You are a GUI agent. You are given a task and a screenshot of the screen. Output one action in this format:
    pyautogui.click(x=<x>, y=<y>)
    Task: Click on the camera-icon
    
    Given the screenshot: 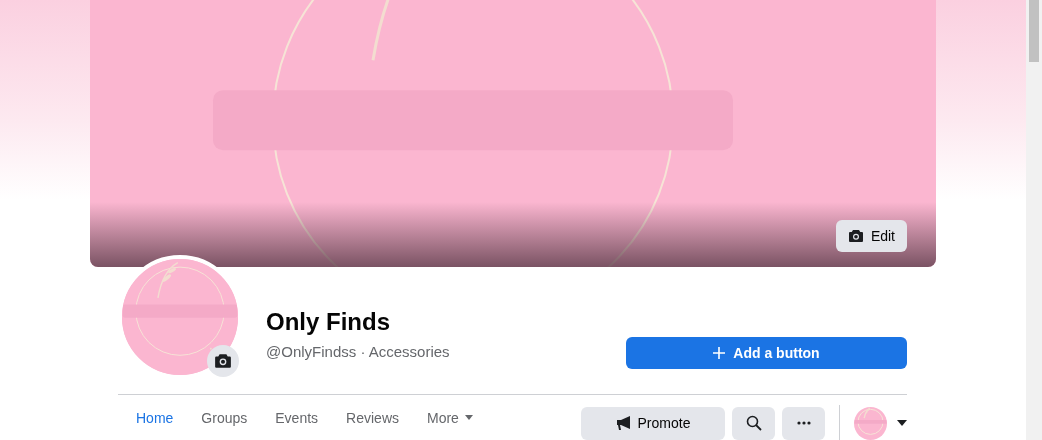 What is the action you would take?
    pyautogui.click(x=223, y=361)
    